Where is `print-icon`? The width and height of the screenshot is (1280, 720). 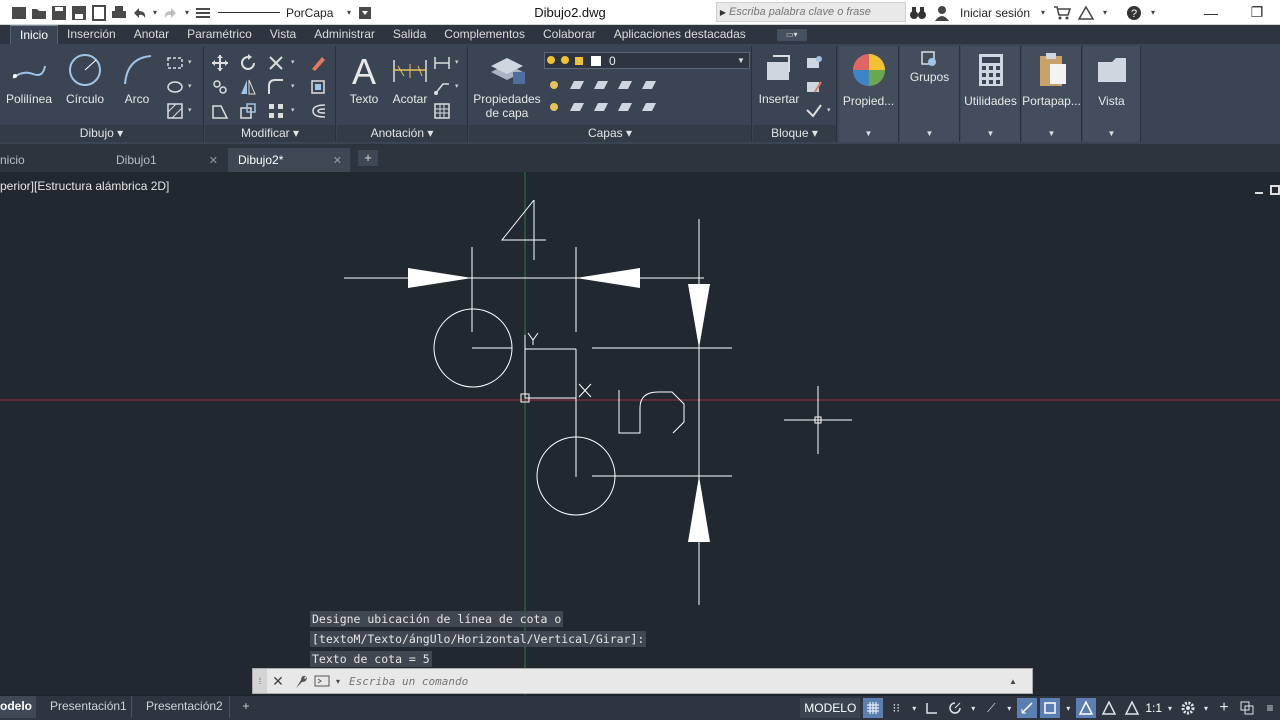
print-icon is located at coordinates (119, 13).